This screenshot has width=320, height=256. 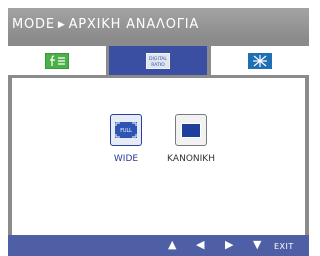 What do you see at coordinates (257, 245) in the screenshot?
I see `down-arrow-icon: ▼` at bounding box center [257, 245].